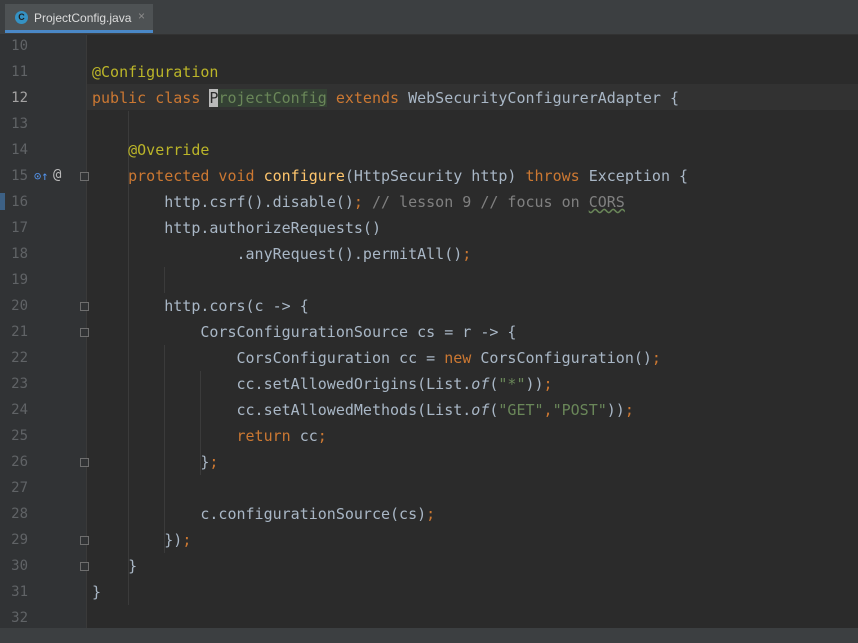 This screenshot has width=858, height=643. I want to click on code-token: CorsConfiguration cc =, so click(268, 358).